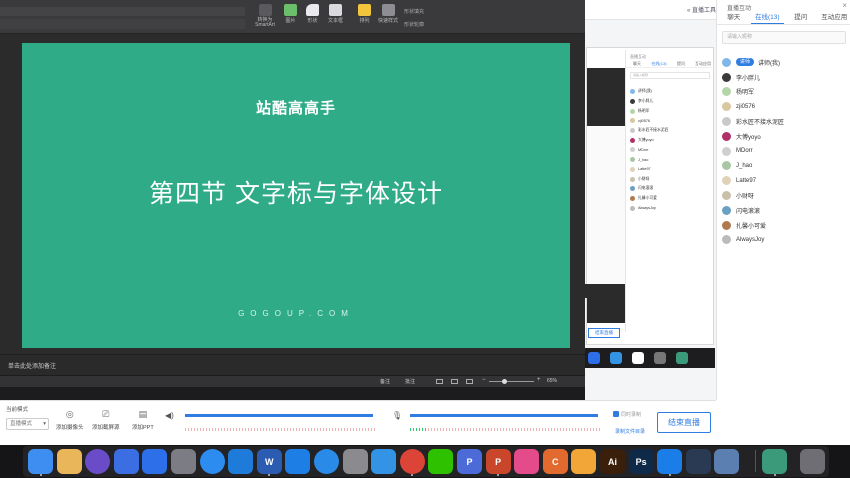  I want to click on speaker-icon: ◀), so click(169, 415).